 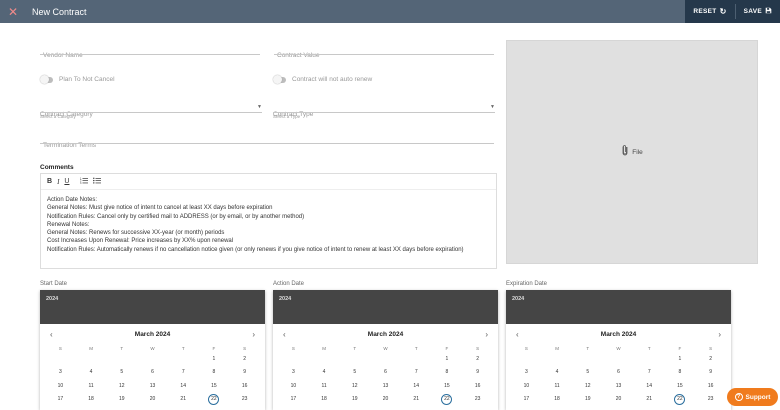 What do you see at coordinates (77, 79) in the screenshot?
I see `plan-not-cancel-toggle: Plan To Not Cancel` at bounding box center [77, 79].